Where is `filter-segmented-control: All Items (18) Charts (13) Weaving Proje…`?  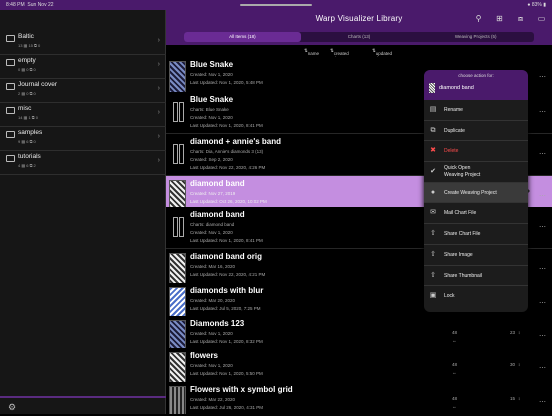
filter-segmented-control: All Items (18) Charts (13) Weaving Proje… is located at coordinates (359, 37).